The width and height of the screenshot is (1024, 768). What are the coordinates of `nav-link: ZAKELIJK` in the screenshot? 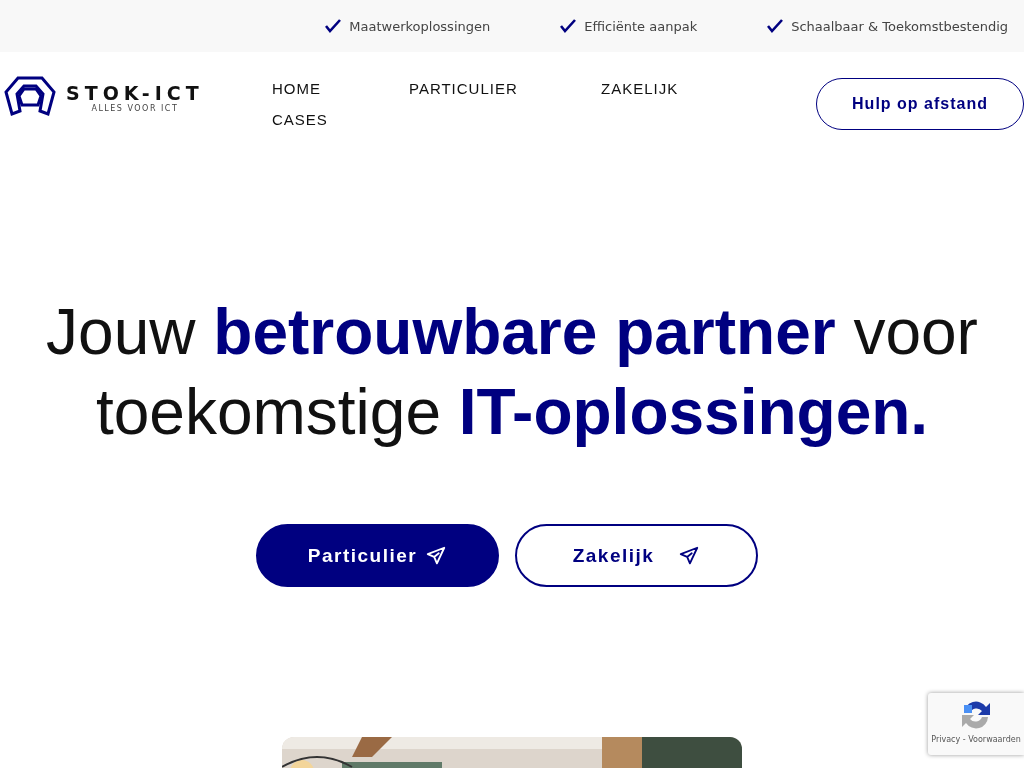 It's located at (640, 88).